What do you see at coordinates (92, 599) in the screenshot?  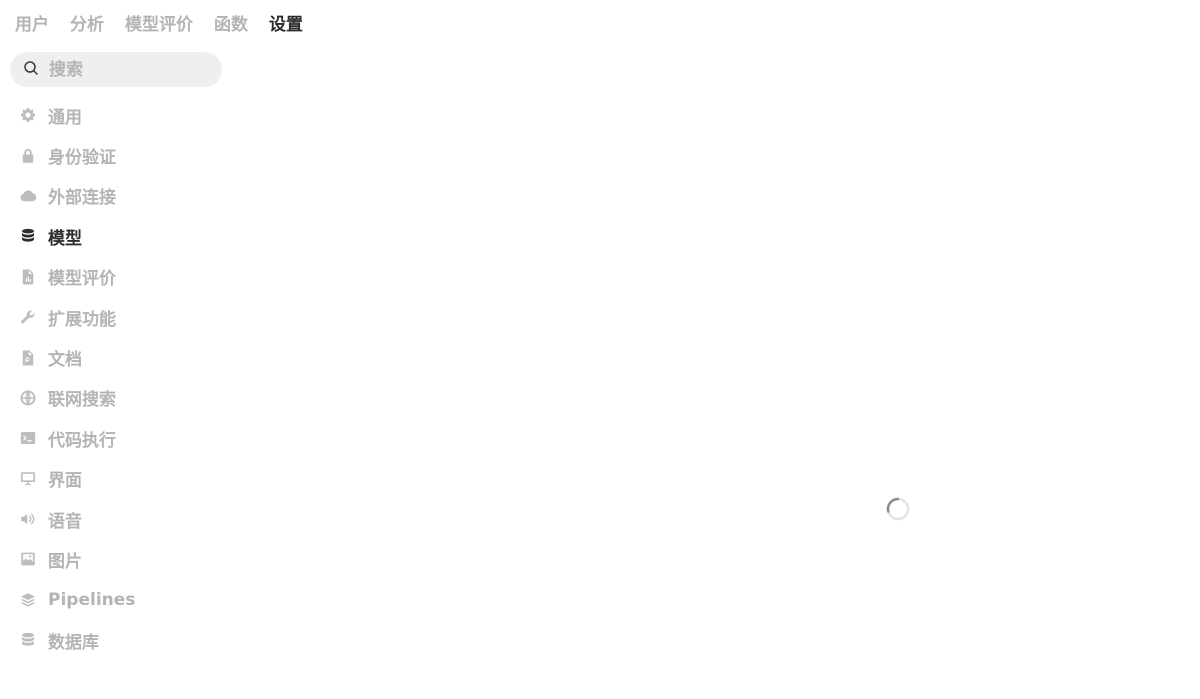 I see `sidebar-item-label: Pipelines` at bounding box center [92, 599].